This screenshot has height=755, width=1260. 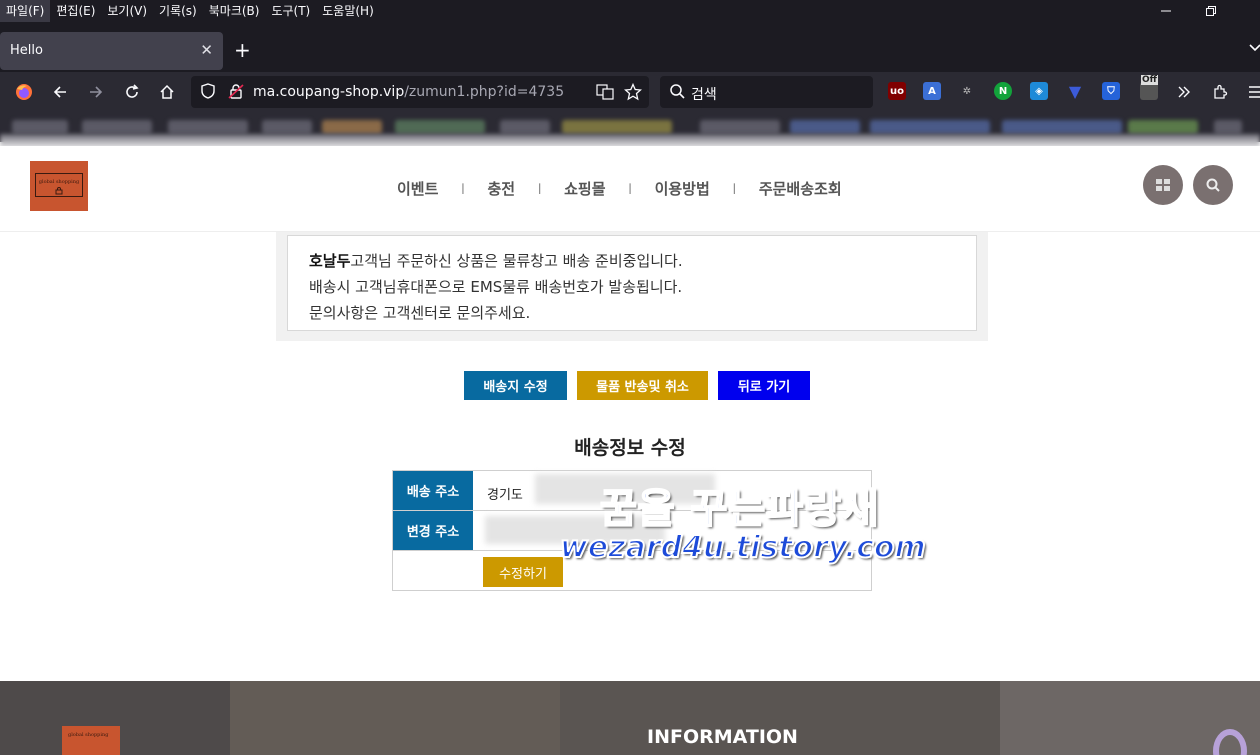 I want to click on bookmark-star-icon, so click(x=633, y=92).